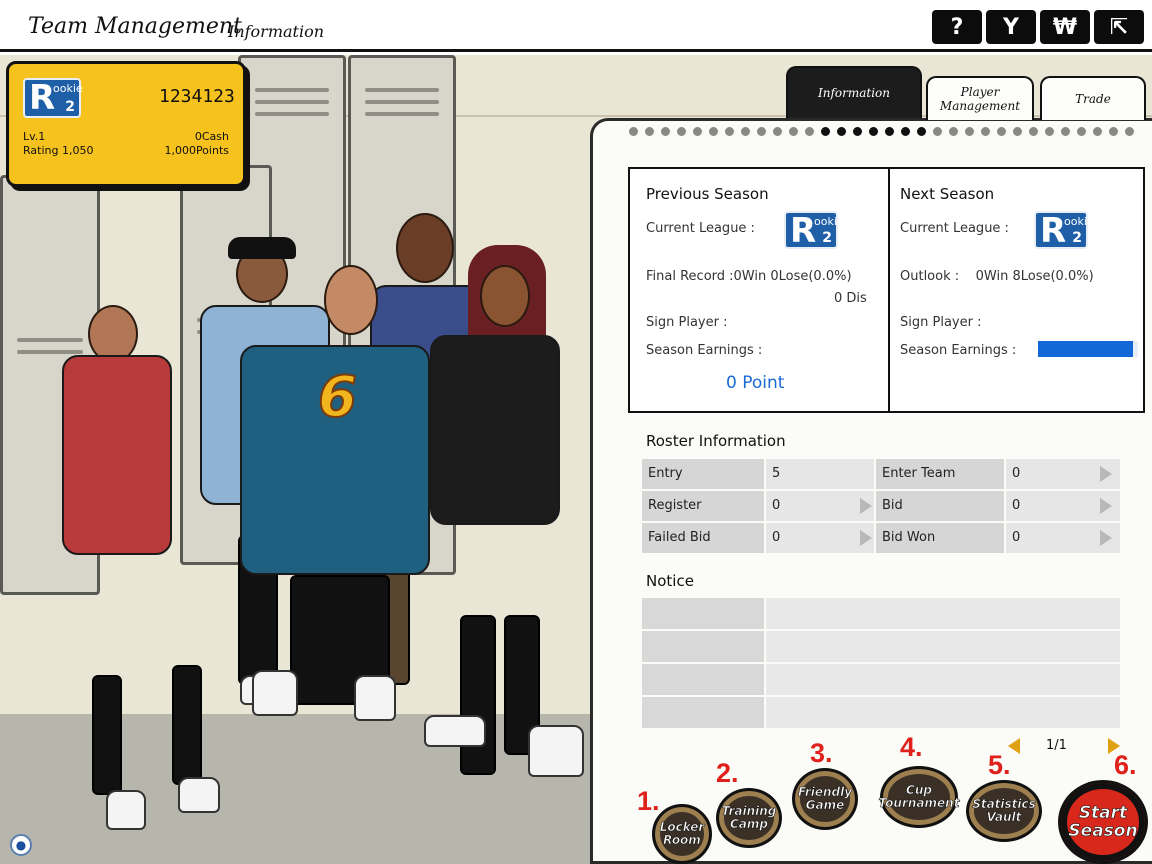 The width and height of the screenshot is (1152, 864). I want to click on tab-player-management: Player Management, so click(980, 98).